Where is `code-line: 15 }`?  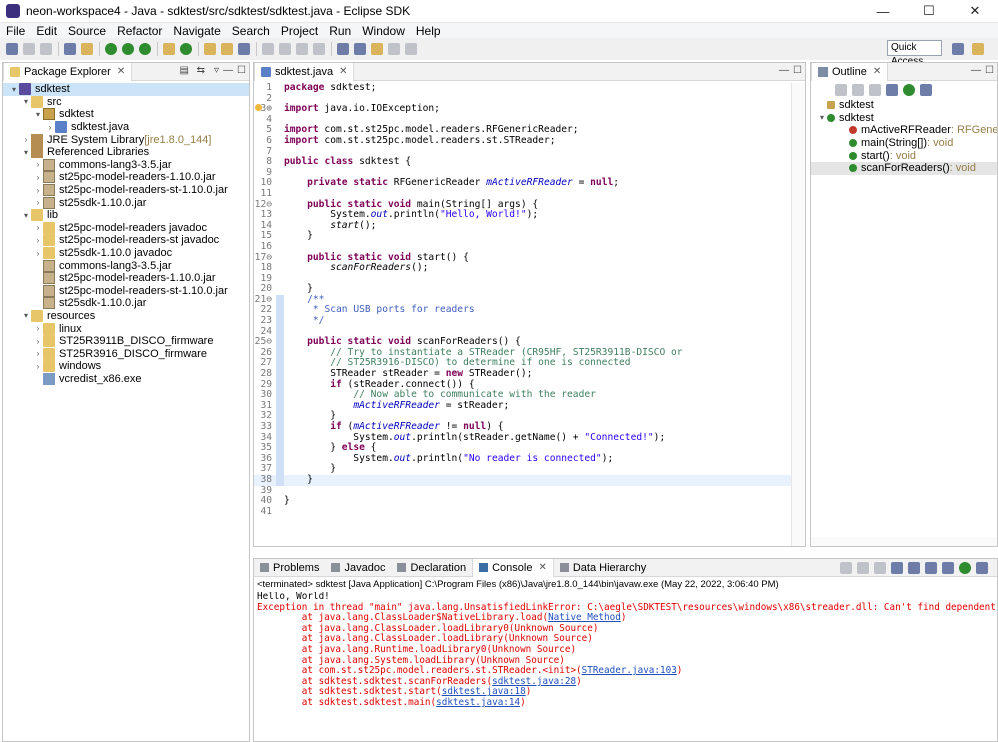
code-line: 15 } is located at coordinates (522, 236).